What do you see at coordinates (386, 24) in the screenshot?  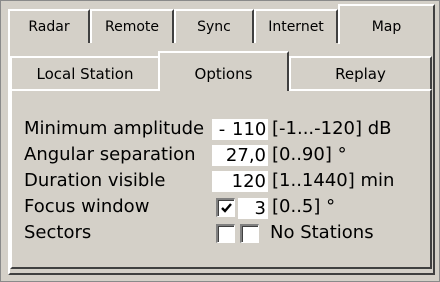 I see `tab-map: Map` at bounding box center [386, 24].